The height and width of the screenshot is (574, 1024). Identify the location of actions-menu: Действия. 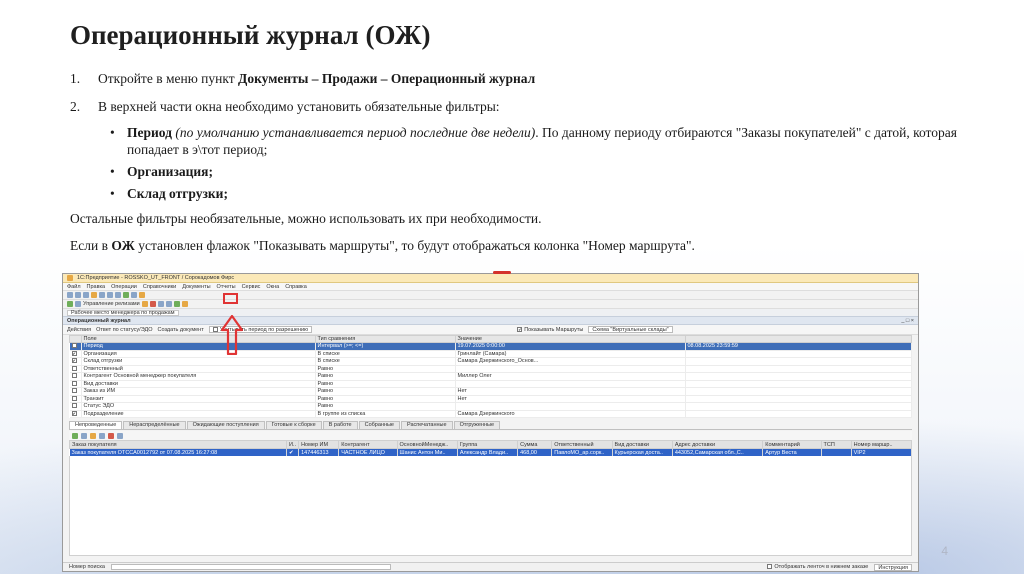
(79, 330).